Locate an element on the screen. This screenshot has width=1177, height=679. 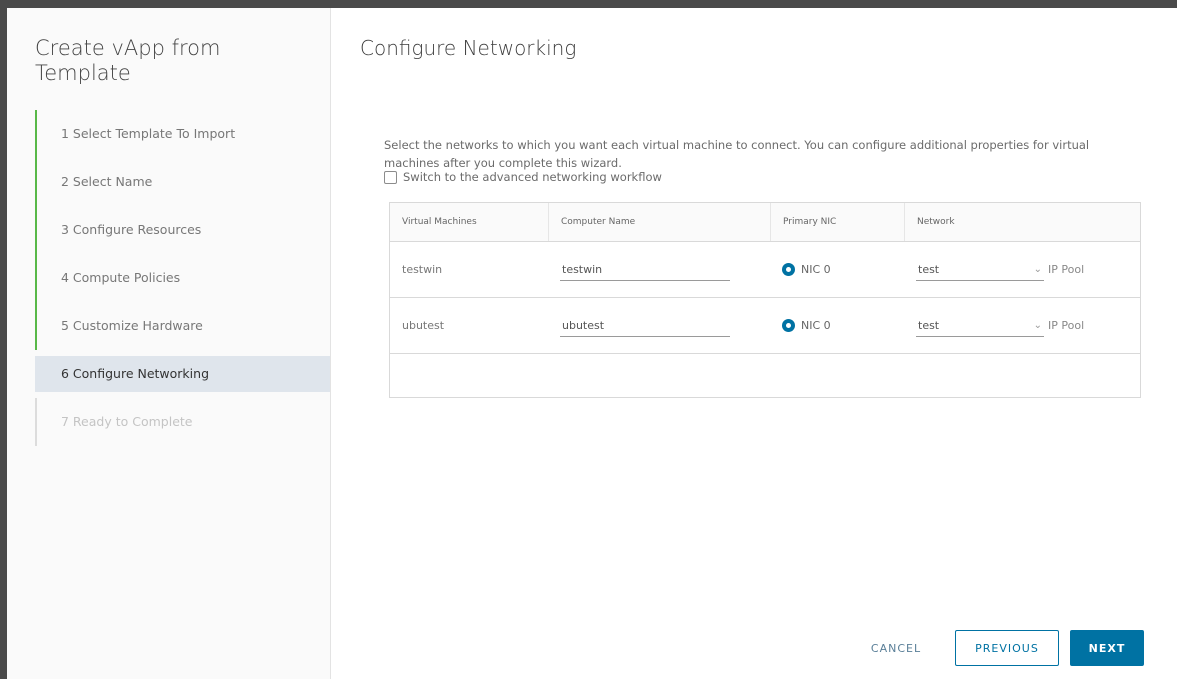
advanced-workflow-checkbox is located at coordinates (390, 177).